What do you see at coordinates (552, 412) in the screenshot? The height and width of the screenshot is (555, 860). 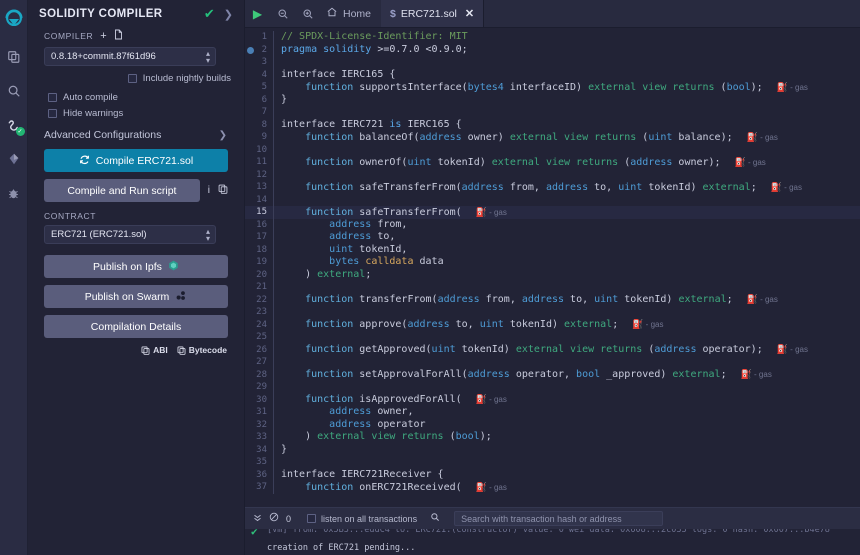 I see `code-line: 31 address owner,` at bounding box center [552, 412].